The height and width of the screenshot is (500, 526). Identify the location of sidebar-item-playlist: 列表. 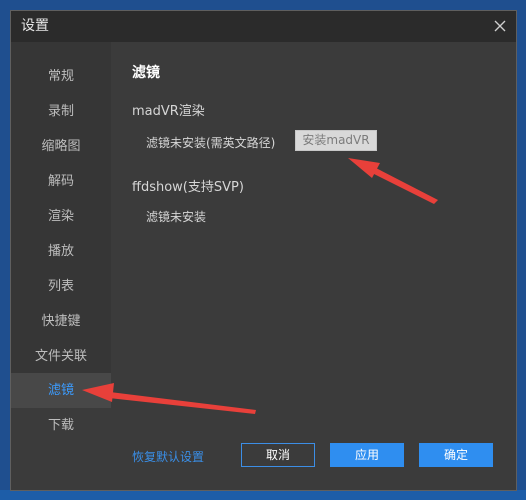
(61, 286).